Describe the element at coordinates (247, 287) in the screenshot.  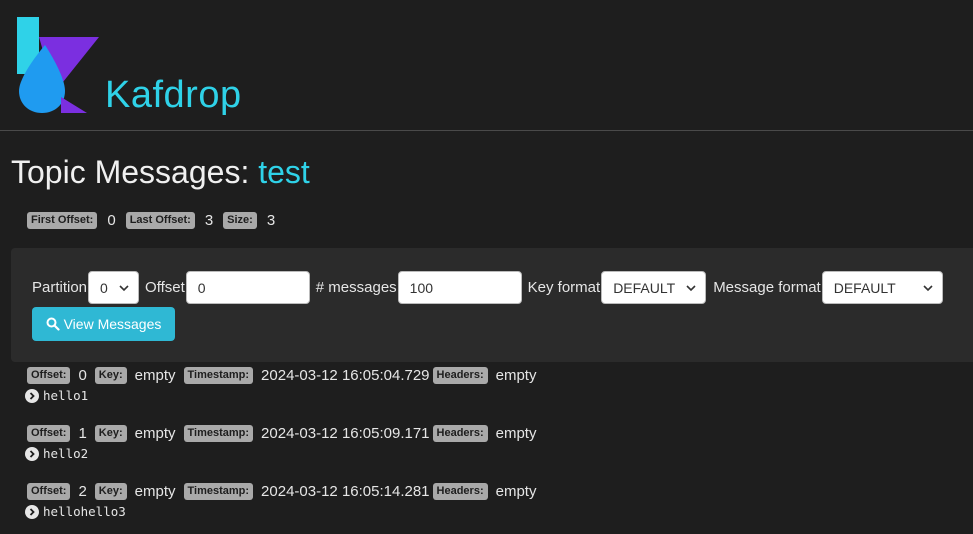
I see `offset-input: 0` at that location.